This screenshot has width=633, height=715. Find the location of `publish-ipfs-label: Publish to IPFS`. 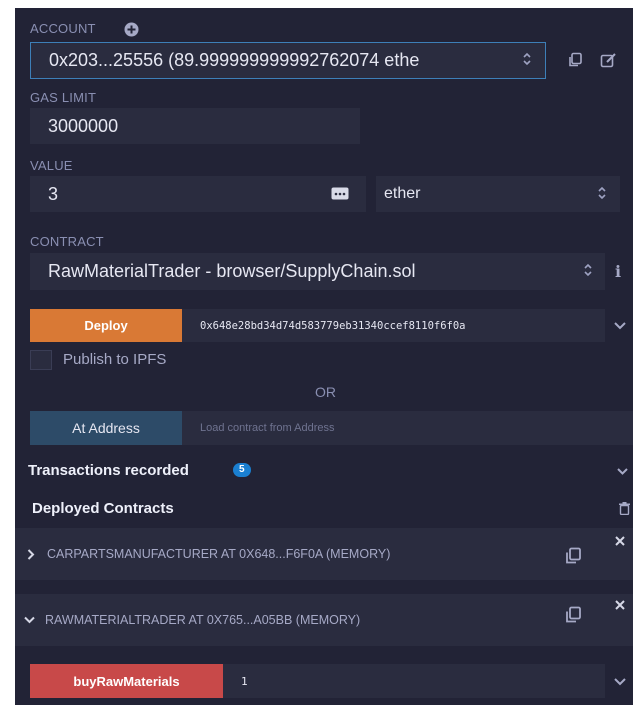

publish-ipfs-label: Publish to IPFS is located at coordinates (115, 359).